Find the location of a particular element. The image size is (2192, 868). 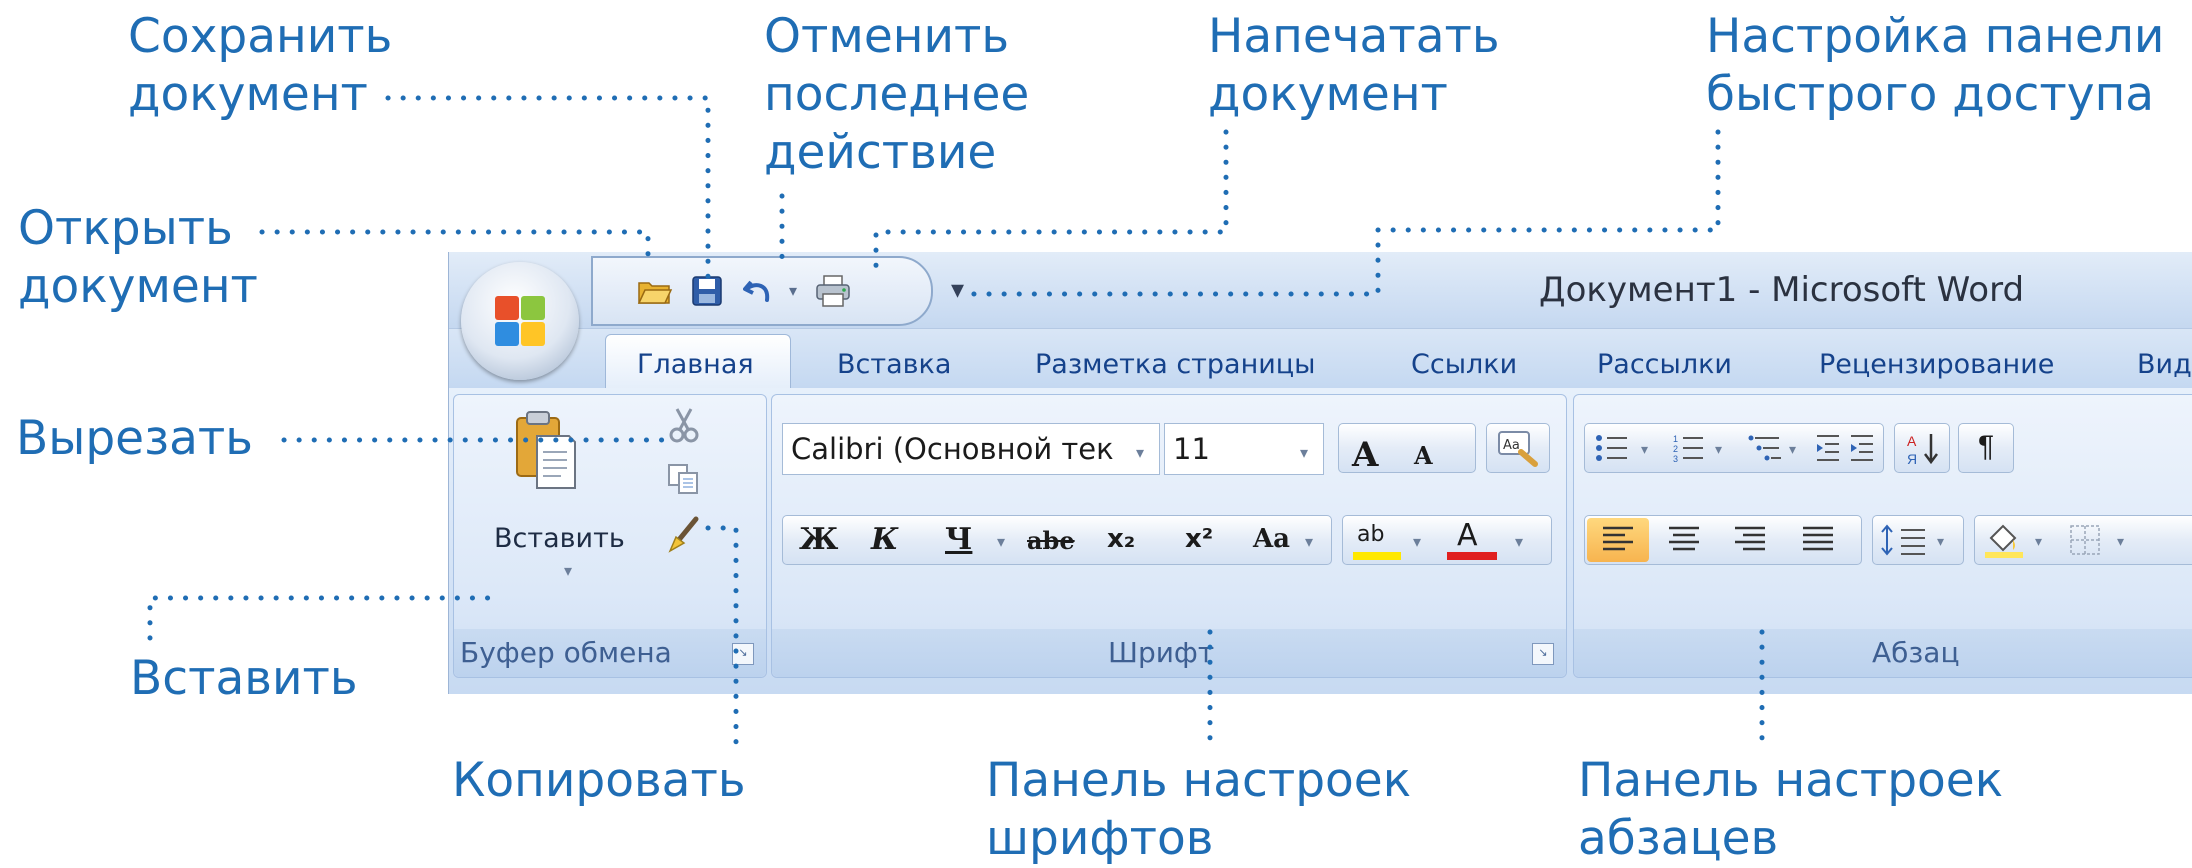

sort-button: AЯ is located at coordinates (1922, 448).